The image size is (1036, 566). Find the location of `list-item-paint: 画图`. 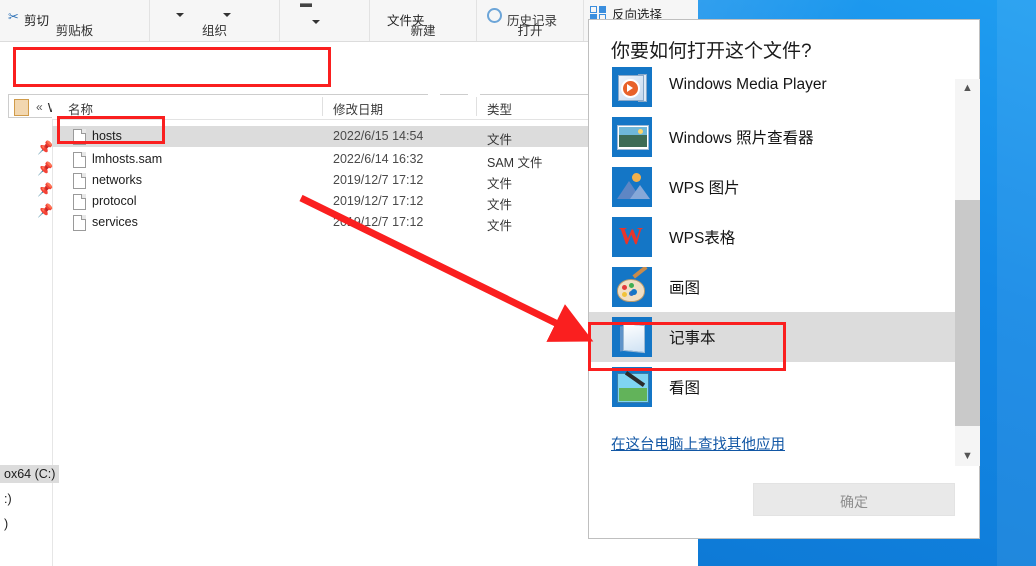

list-item-paint: 画图 is located at coordinates (772, 287).